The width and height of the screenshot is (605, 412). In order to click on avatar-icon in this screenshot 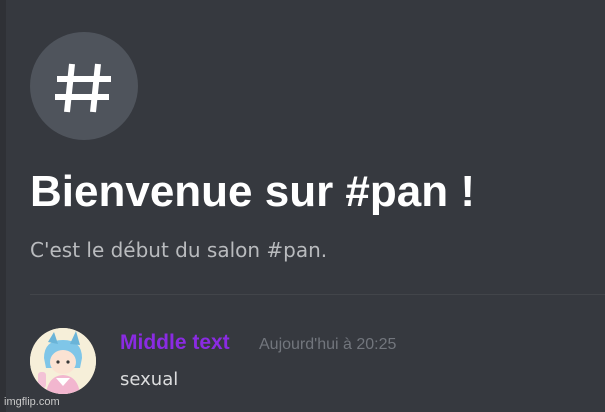, I will do `click(63, 361)`.